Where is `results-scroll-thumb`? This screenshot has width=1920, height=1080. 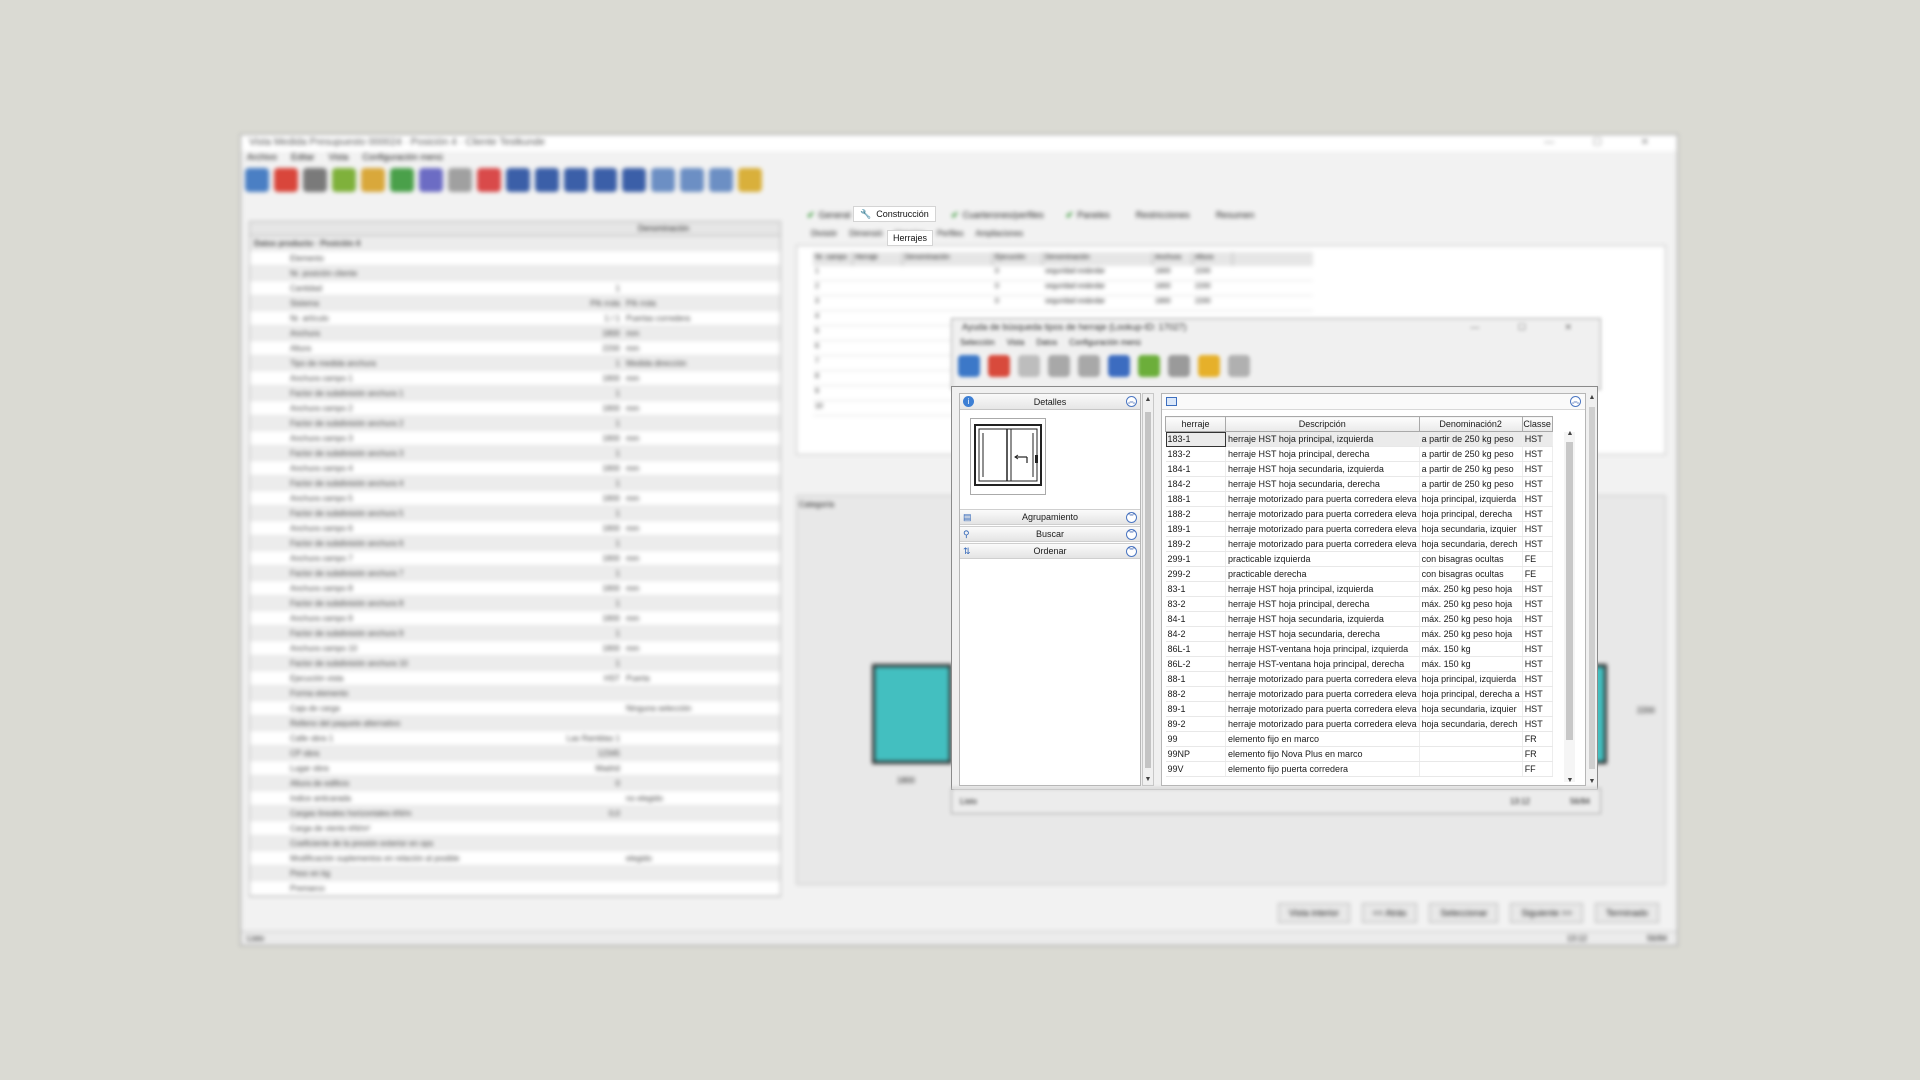 results-scroll-thumb is located at coordinates (1569, 591).